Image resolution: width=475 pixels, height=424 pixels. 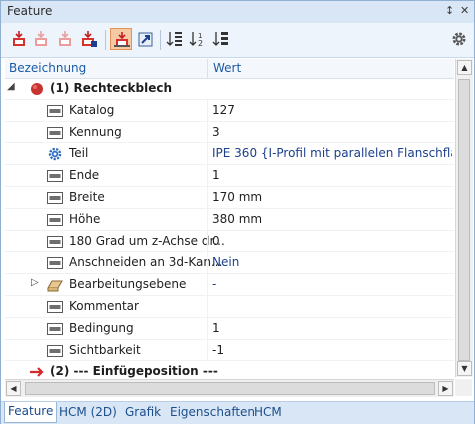 What do you see at coordinates (121, 39) in the screenshot?
I see `feature-view-button` at bounding box center [121, 39].